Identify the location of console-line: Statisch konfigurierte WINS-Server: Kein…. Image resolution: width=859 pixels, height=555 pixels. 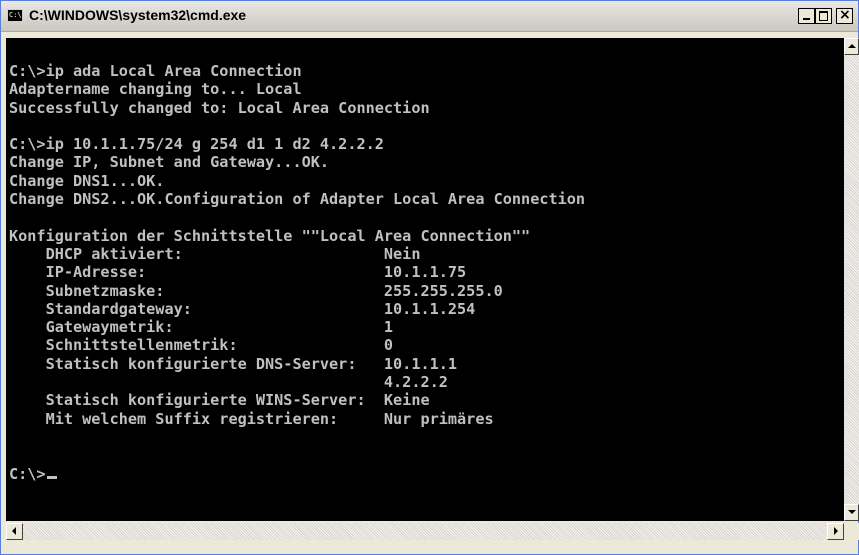
(219, 400).